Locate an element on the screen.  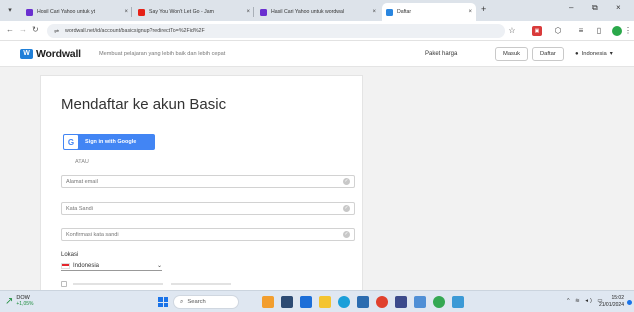
signup-button: Daftar is located at coordinates (548, 54).